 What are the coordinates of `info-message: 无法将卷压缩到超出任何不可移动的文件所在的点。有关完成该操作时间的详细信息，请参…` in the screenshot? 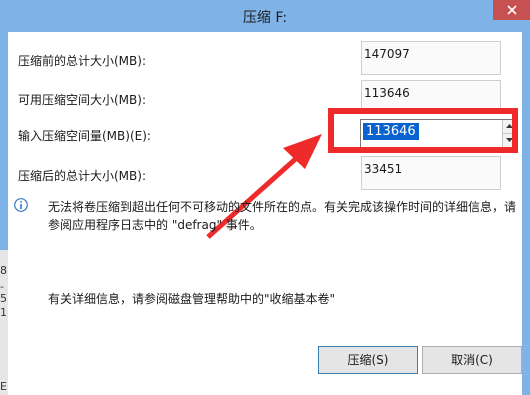 It's located at (282, 216).